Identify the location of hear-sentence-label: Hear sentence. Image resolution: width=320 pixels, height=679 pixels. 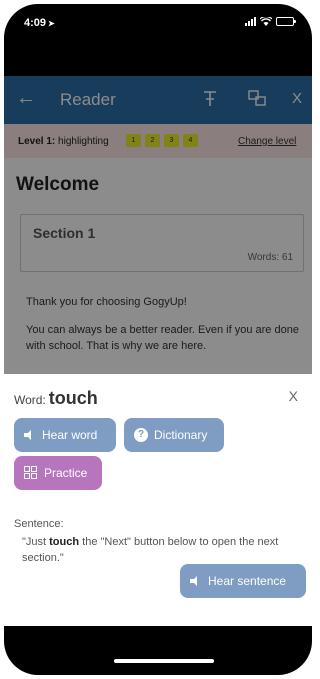
(247, 581).